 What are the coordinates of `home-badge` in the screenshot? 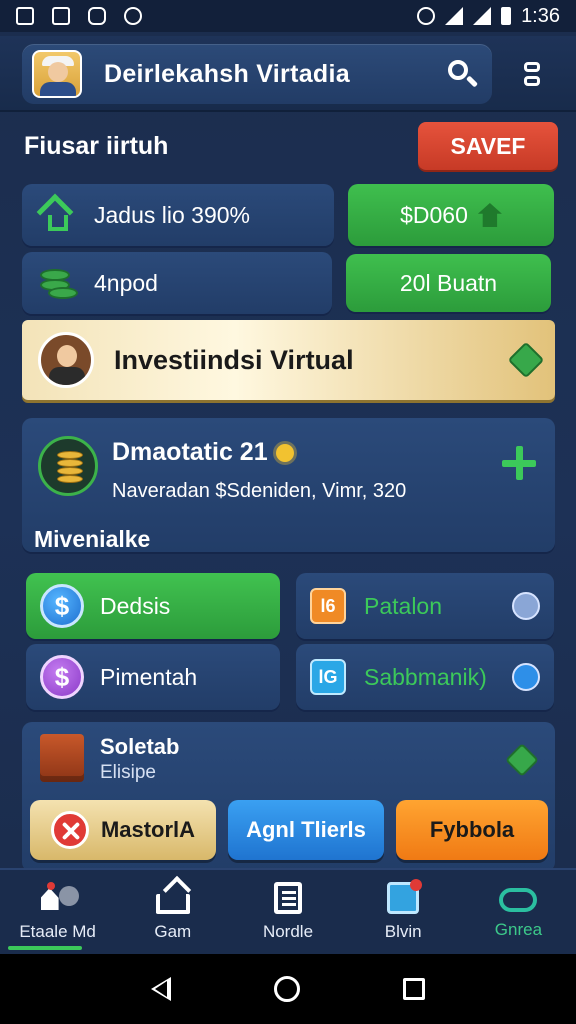 It's located at (50, 886).